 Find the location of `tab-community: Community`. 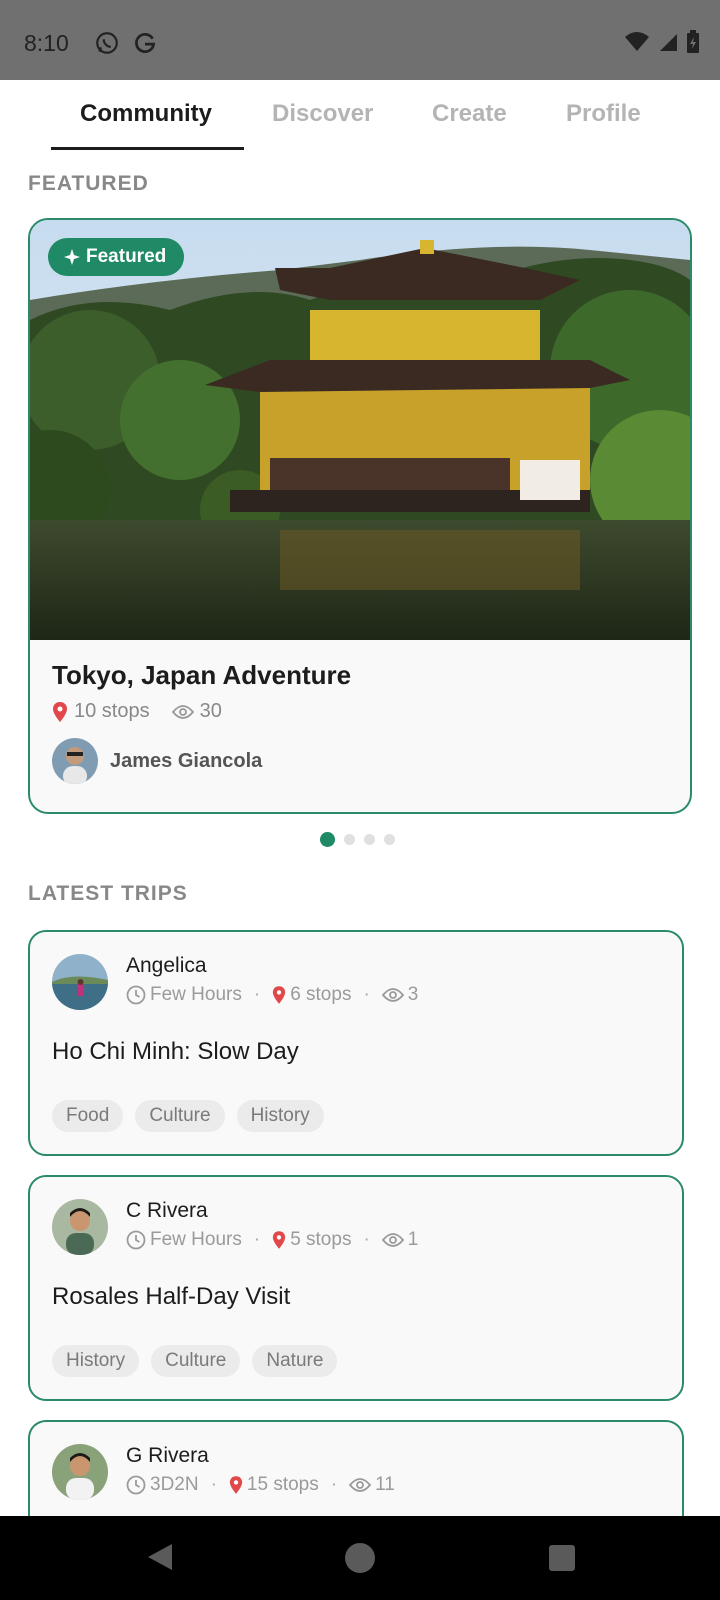

tab-community: Community is located at coordinates (146, 114).